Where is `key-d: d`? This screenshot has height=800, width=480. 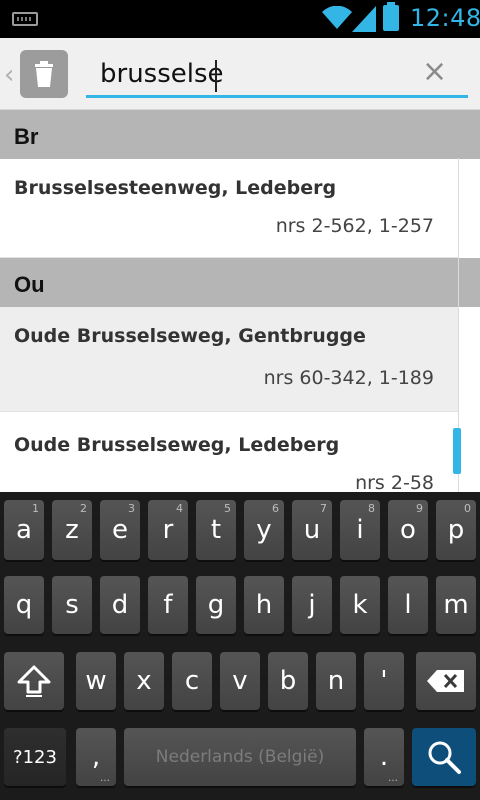
key-d: d is located at coordinates (120, 605).